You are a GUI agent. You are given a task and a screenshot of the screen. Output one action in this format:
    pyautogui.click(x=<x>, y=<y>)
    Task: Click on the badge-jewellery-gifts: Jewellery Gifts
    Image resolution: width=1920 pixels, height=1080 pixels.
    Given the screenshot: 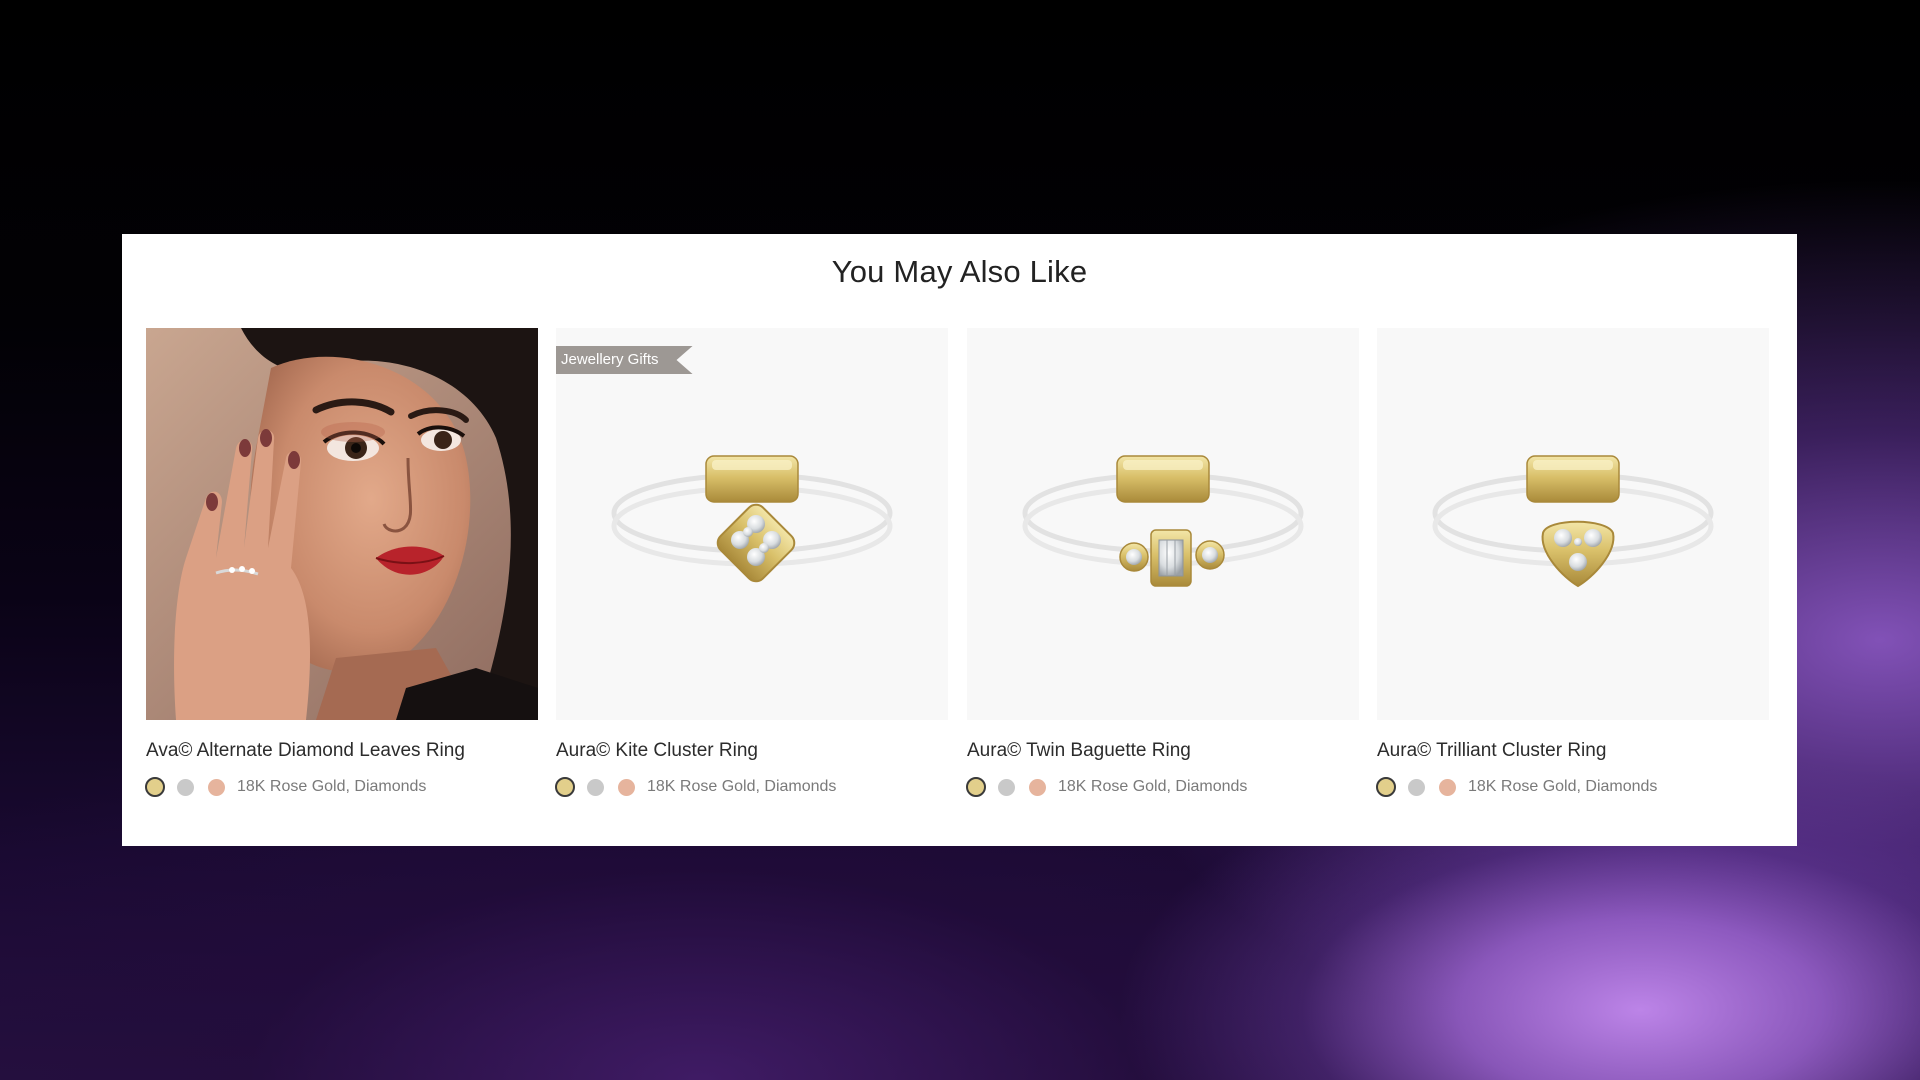 What is the action you would take?
    pyautogui.click(x=624, y=360)
    